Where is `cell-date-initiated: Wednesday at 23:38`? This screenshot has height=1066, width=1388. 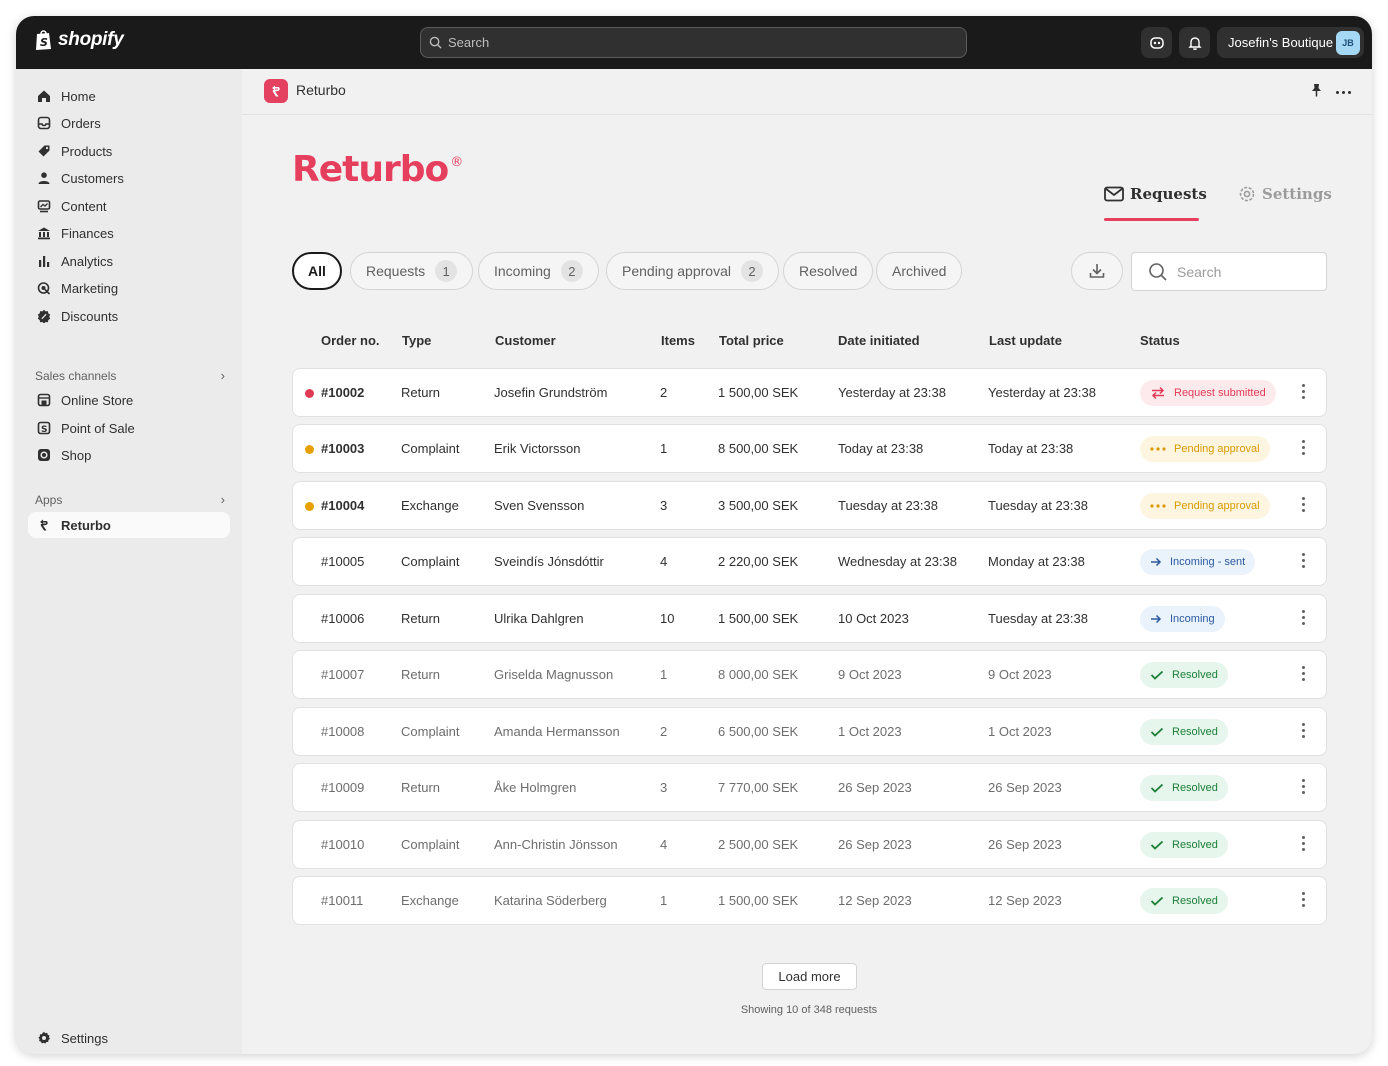
cell-date-initiated: Wednesday at 23:38 is located at coordinates (898, 561).